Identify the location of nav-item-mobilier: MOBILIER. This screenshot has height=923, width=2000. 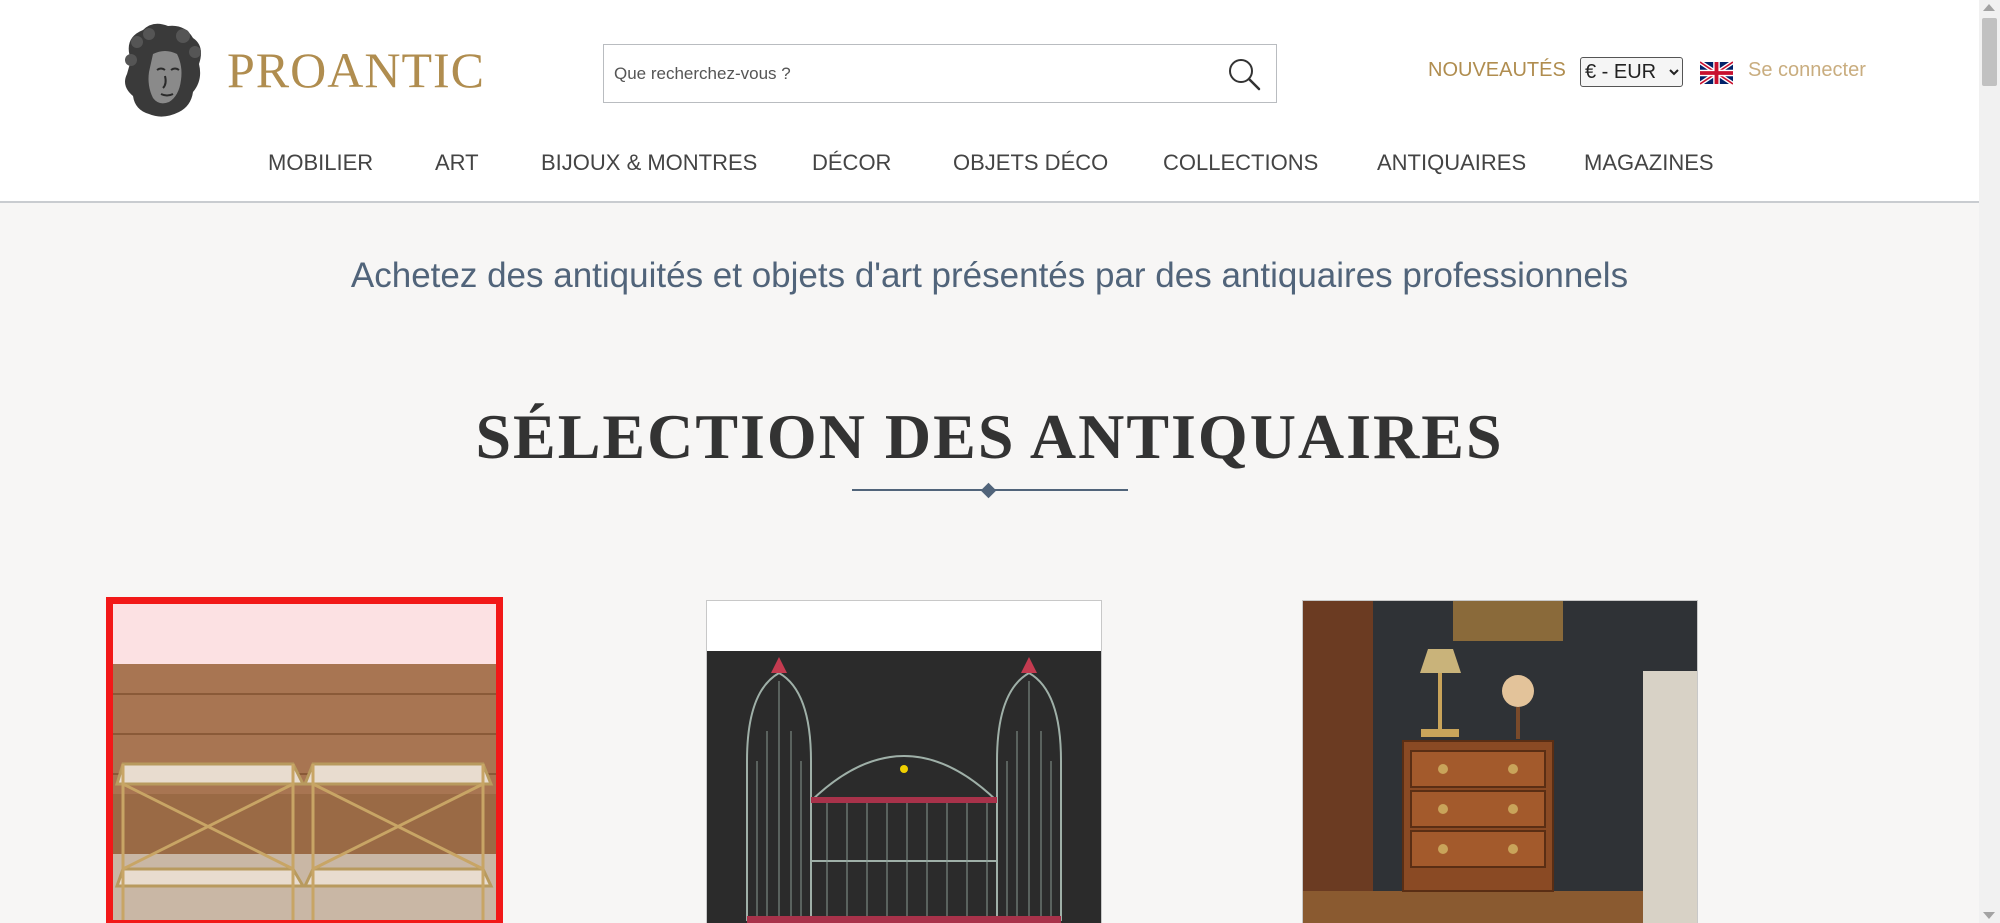
(320, 163).